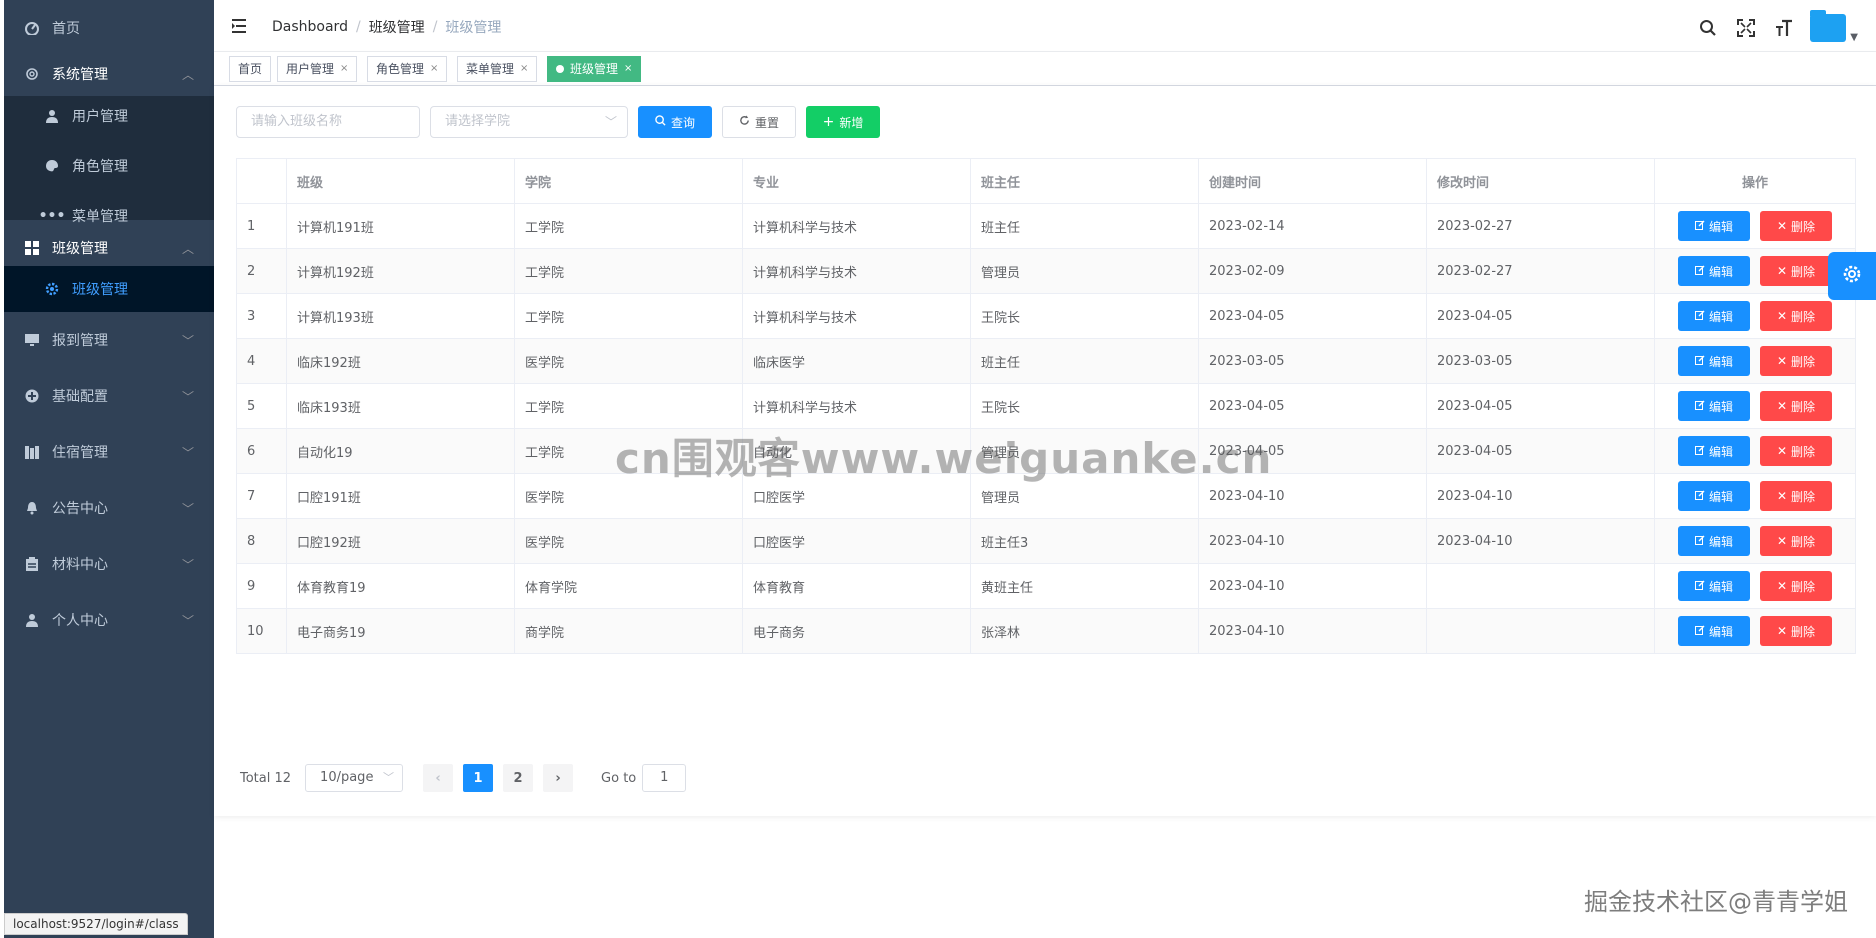 Image resolution: width=1876 pixels, height=938 pixels. What do you see at coordinates (32, 396) in the screenshot?
I see `plus-circle-icon` at bounding box center [32, 396].